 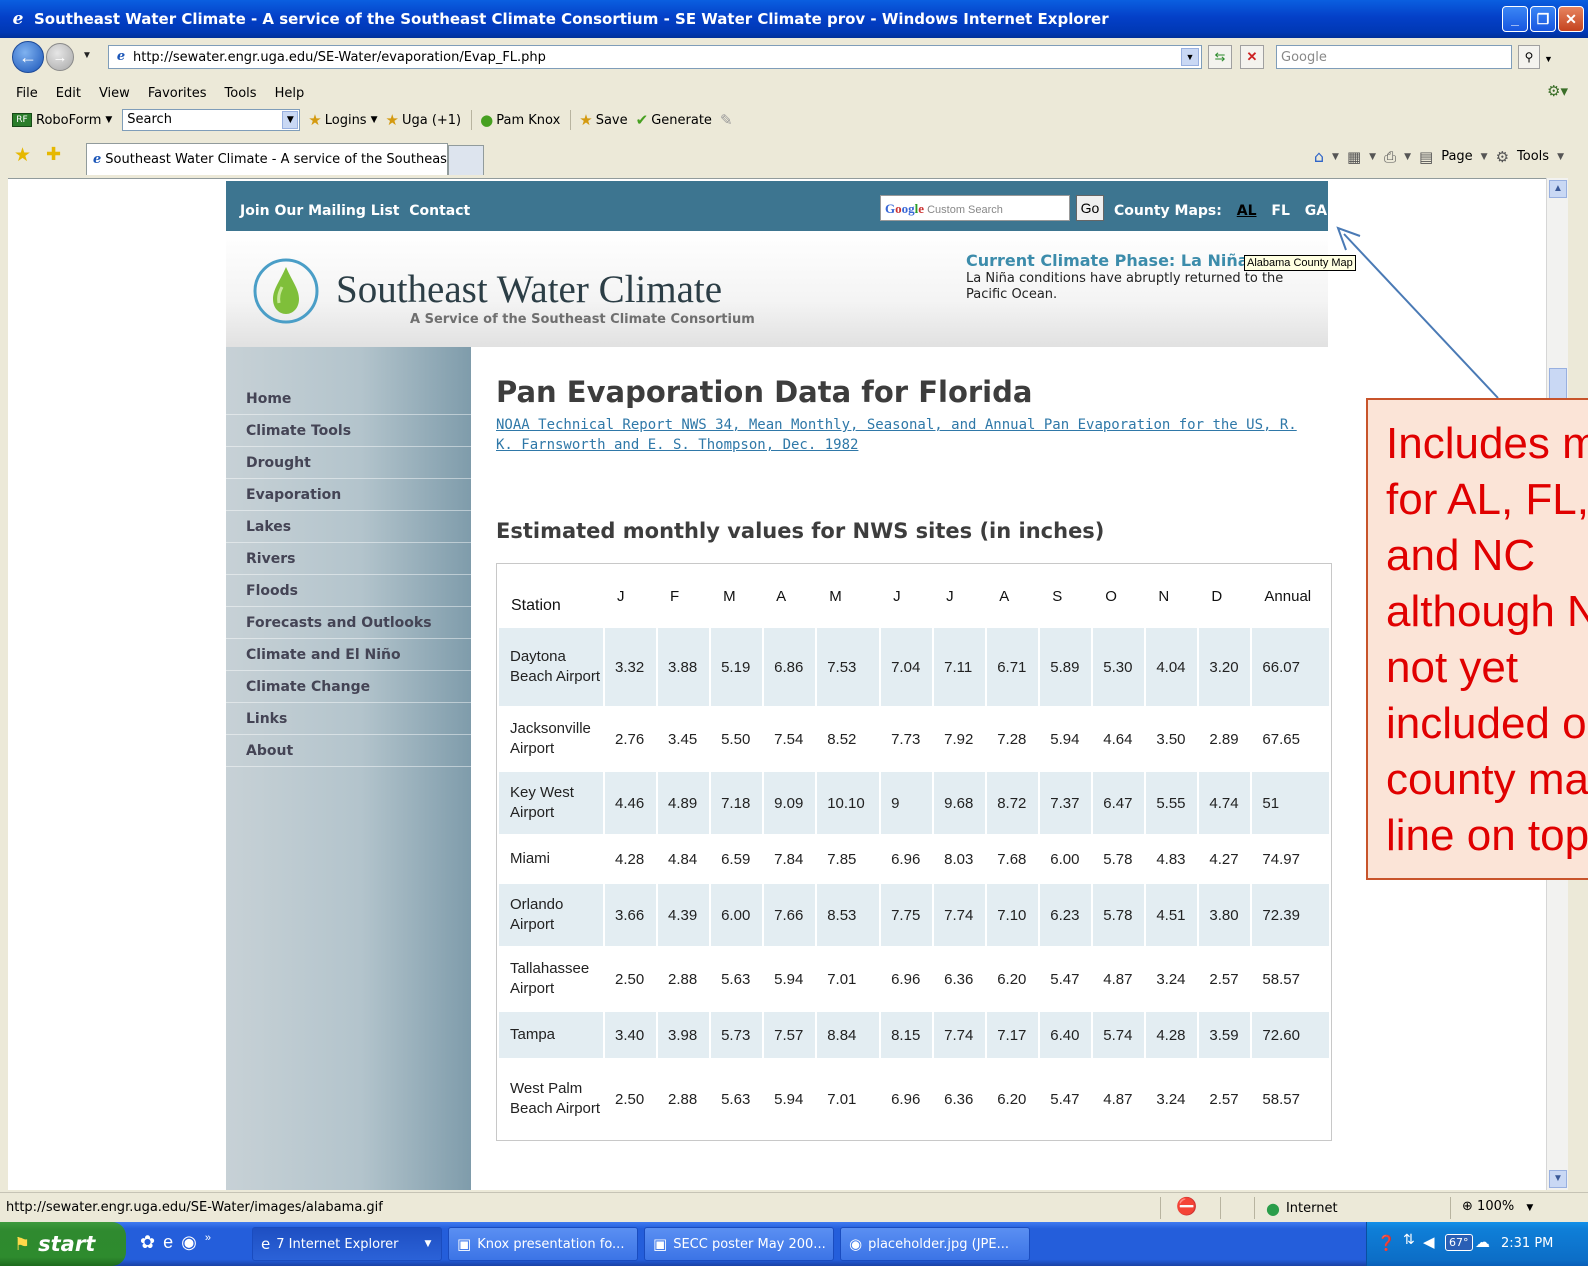 What do you see at coordinates (348, 655) in the screenshot?
I see `sidebar-item-climate-el-nino: Climate and El Niño` at bounding box center [348, 655].